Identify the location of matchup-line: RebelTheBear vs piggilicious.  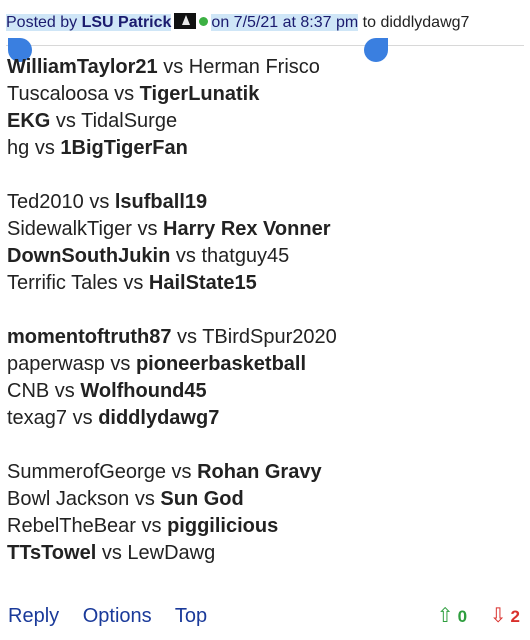
(262, 526).